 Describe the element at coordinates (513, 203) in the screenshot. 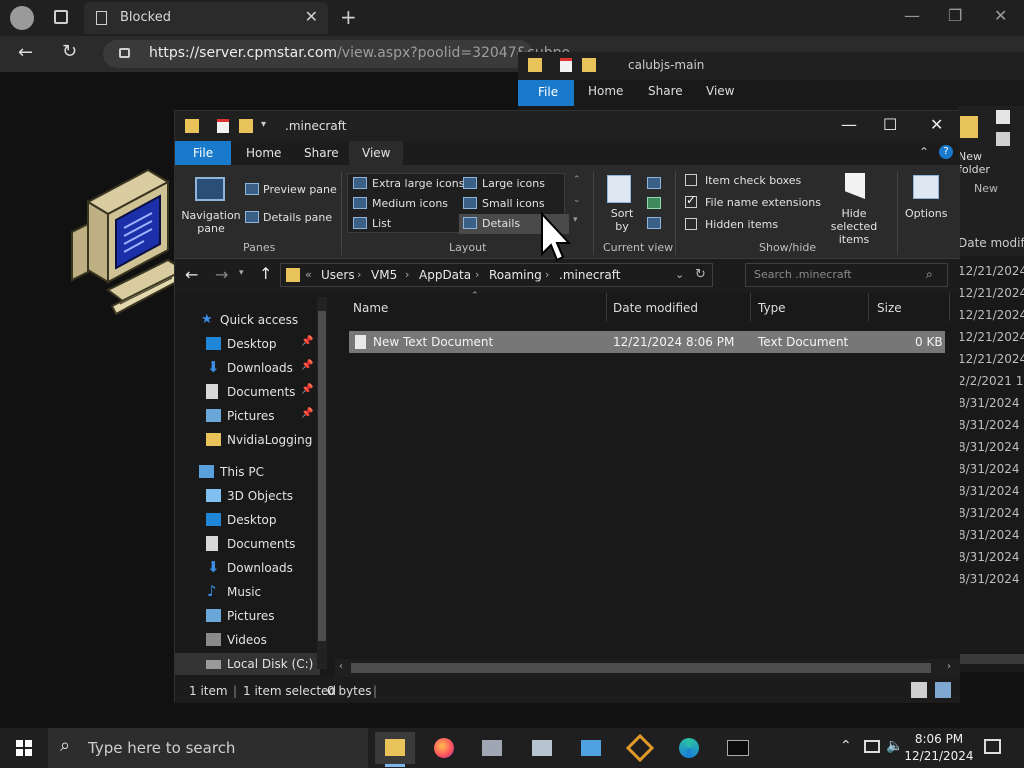

I see `small-icons-option: Small icons` at that location.